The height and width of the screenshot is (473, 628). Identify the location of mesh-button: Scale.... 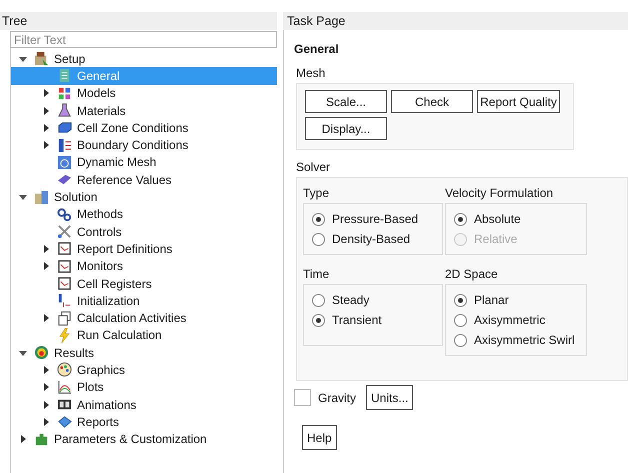
(346, 101).